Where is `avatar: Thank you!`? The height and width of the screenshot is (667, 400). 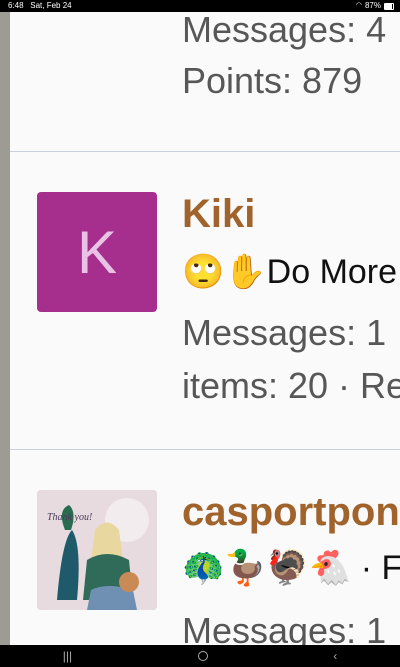
avatar: Thank you! is located at coordinates (97, 550).